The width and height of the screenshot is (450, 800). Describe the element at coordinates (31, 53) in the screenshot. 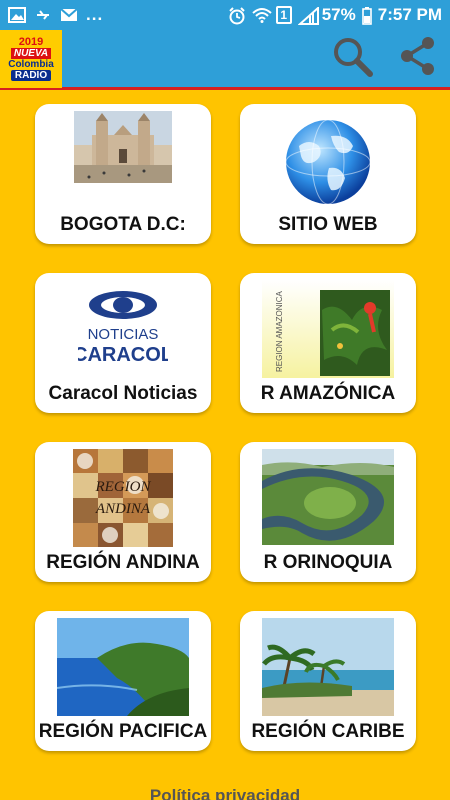

I see `logo-nueva: NUEVA` at that location.